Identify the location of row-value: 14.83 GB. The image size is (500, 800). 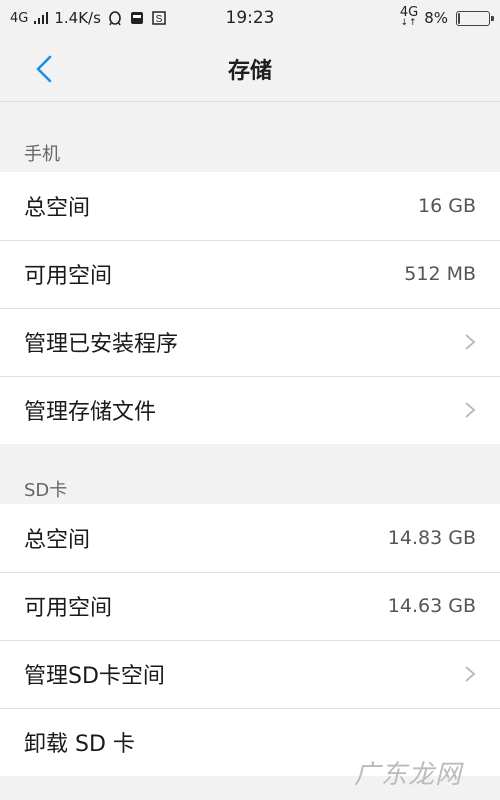
(431, 538).